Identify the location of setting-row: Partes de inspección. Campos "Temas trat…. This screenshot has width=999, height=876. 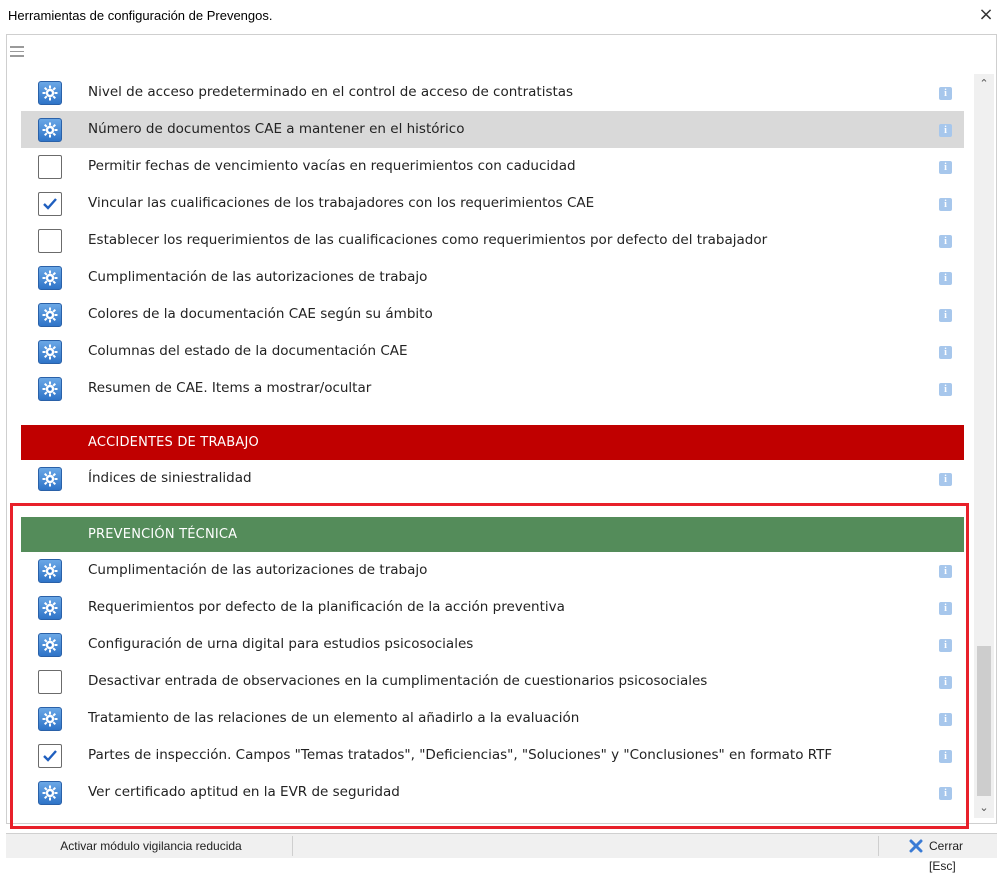
(492, 755).